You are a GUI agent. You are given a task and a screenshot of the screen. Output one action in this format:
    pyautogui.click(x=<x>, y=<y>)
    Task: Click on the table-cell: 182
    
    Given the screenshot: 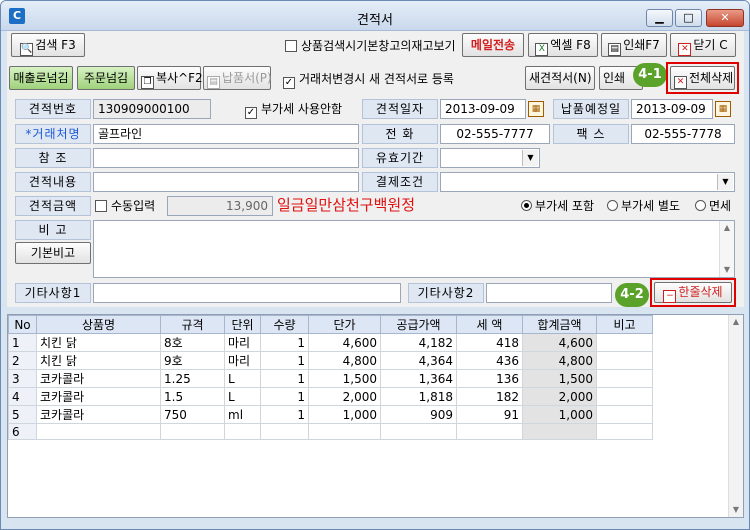 What is the action you would take?
    pyautogui.click(x=489, y=396)
    